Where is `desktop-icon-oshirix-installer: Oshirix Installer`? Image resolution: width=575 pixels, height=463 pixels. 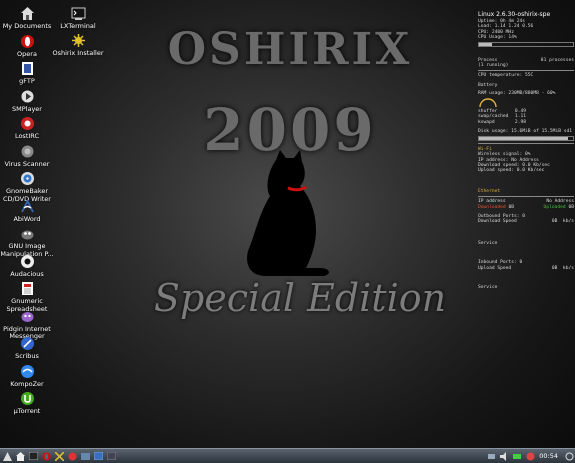 desktop-icon-oshirix-installer: Oshirix Installer is located at coordinates (78, 45).